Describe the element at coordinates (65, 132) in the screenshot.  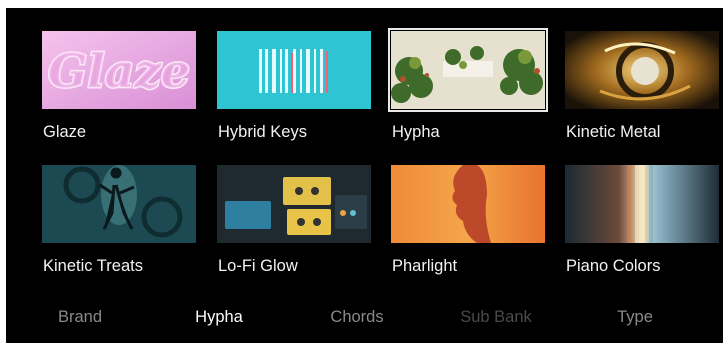
I see `preset-name: Glaze` at that location.